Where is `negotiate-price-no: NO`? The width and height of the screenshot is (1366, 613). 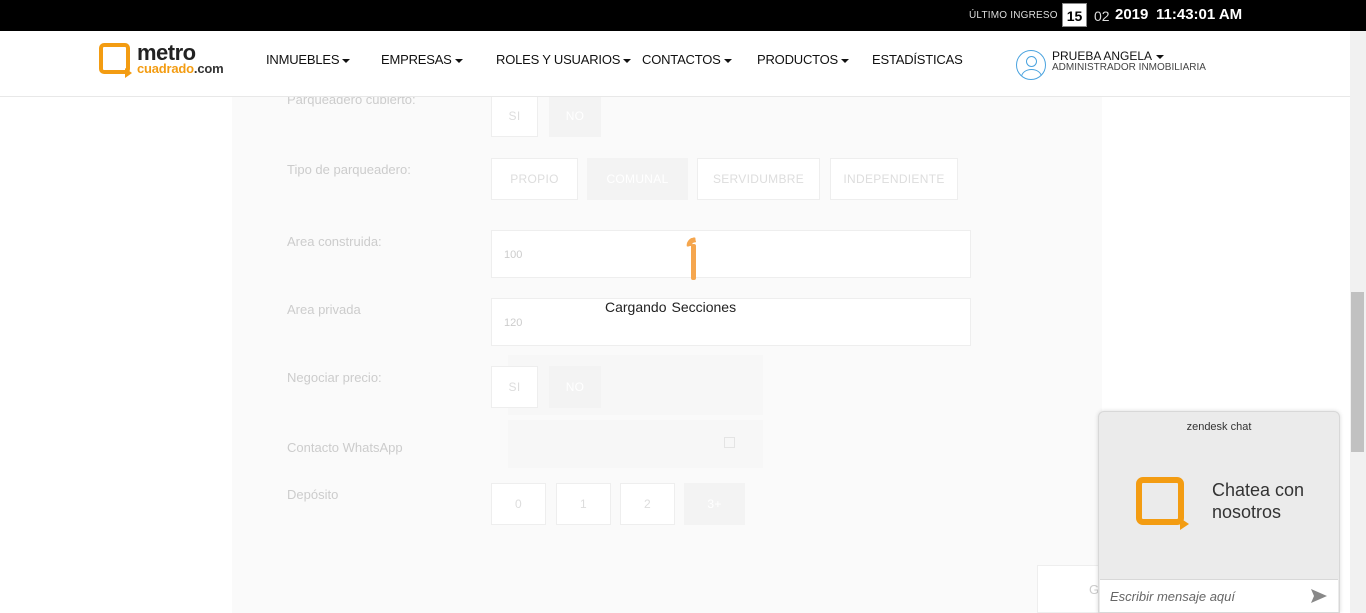 negotiate-price-no: NO is located at coordinates (575, 387).